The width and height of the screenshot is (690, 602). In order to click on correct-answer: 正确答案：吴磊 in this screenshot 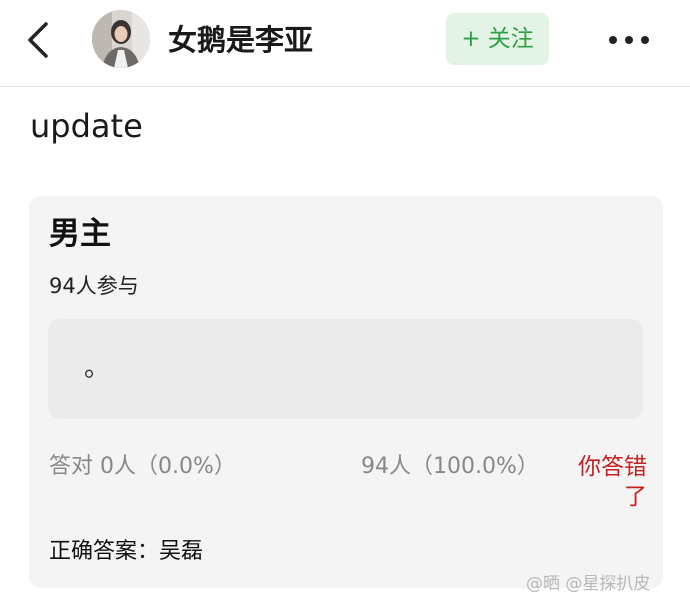, I will do `click(126, 551)`.